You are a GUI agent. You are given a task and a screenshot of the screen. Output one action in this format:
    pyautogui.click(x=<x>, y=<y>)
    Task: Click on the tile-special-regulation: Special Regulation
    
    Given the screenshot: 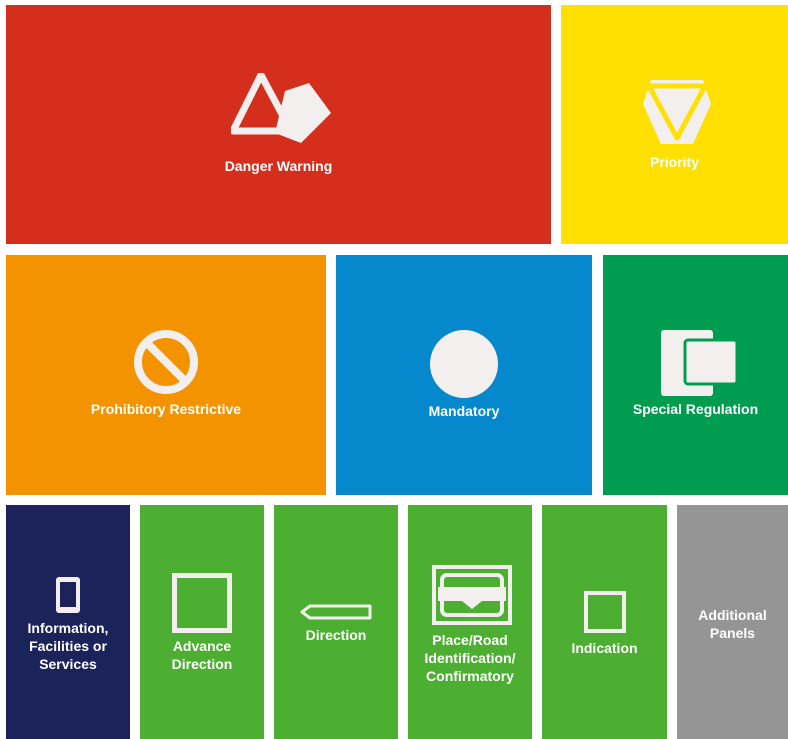 What is the action you would take?
    pyautogui.click(x=695, y=375)
    